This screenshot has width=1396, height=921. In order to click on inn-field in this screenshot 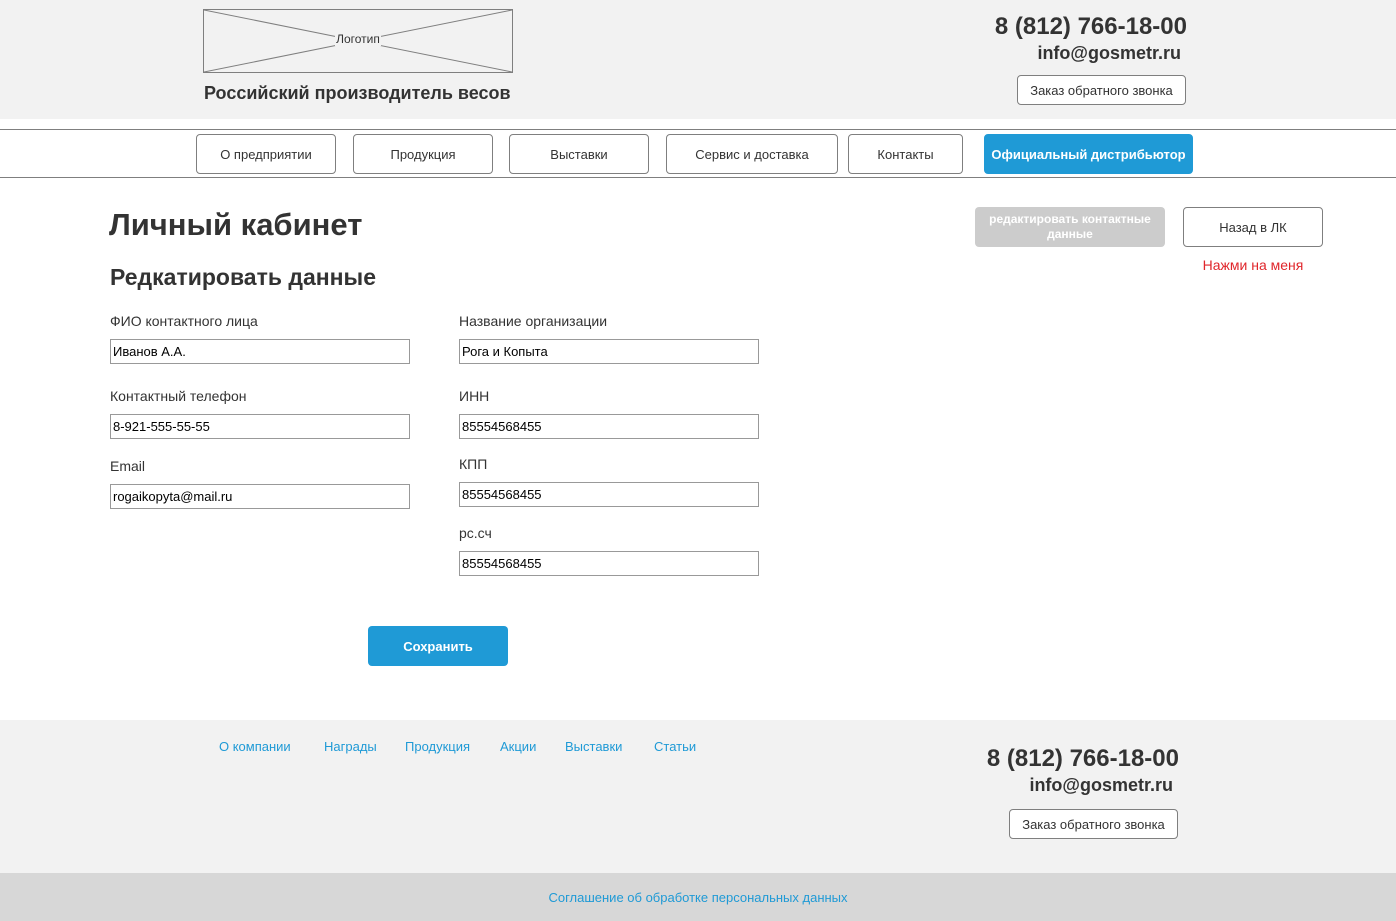, I will do `click(609, 426)`.